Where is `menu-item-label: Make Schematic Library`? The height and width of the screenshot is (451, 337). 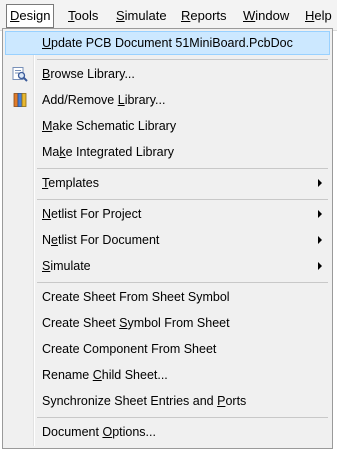
menu-item-label: Make Schematic Library is located at coordinates (109, 126).